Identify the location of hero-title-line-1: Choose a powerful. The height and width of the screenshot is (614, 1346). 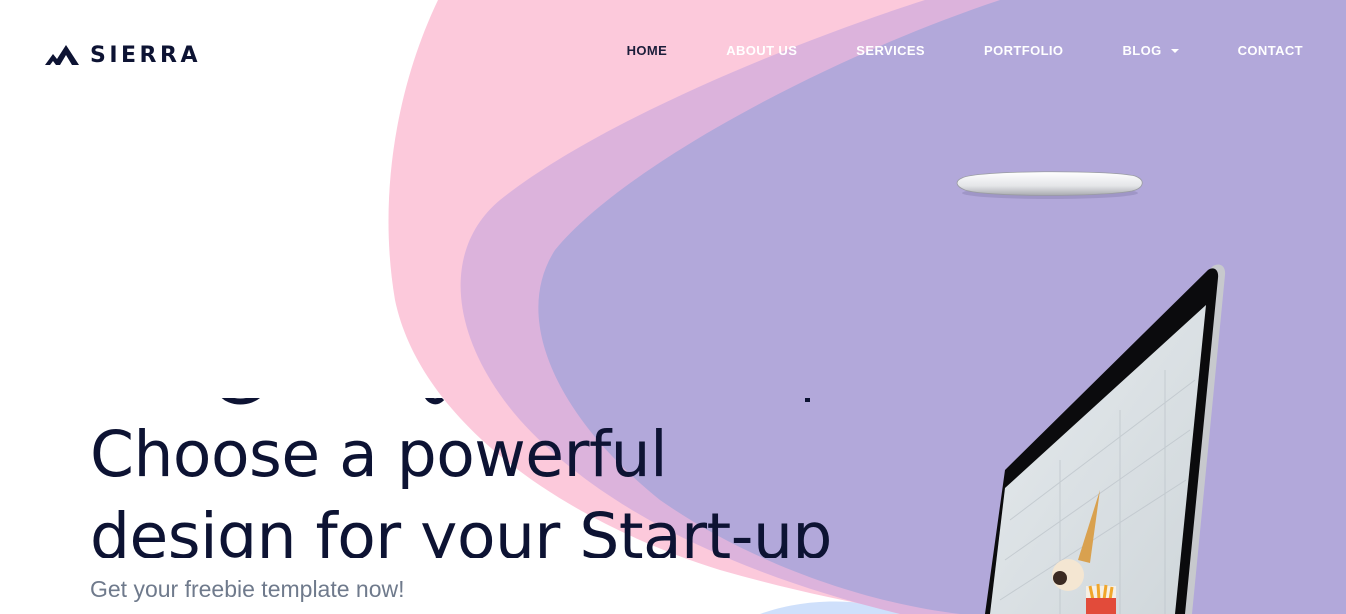
(379, 454).